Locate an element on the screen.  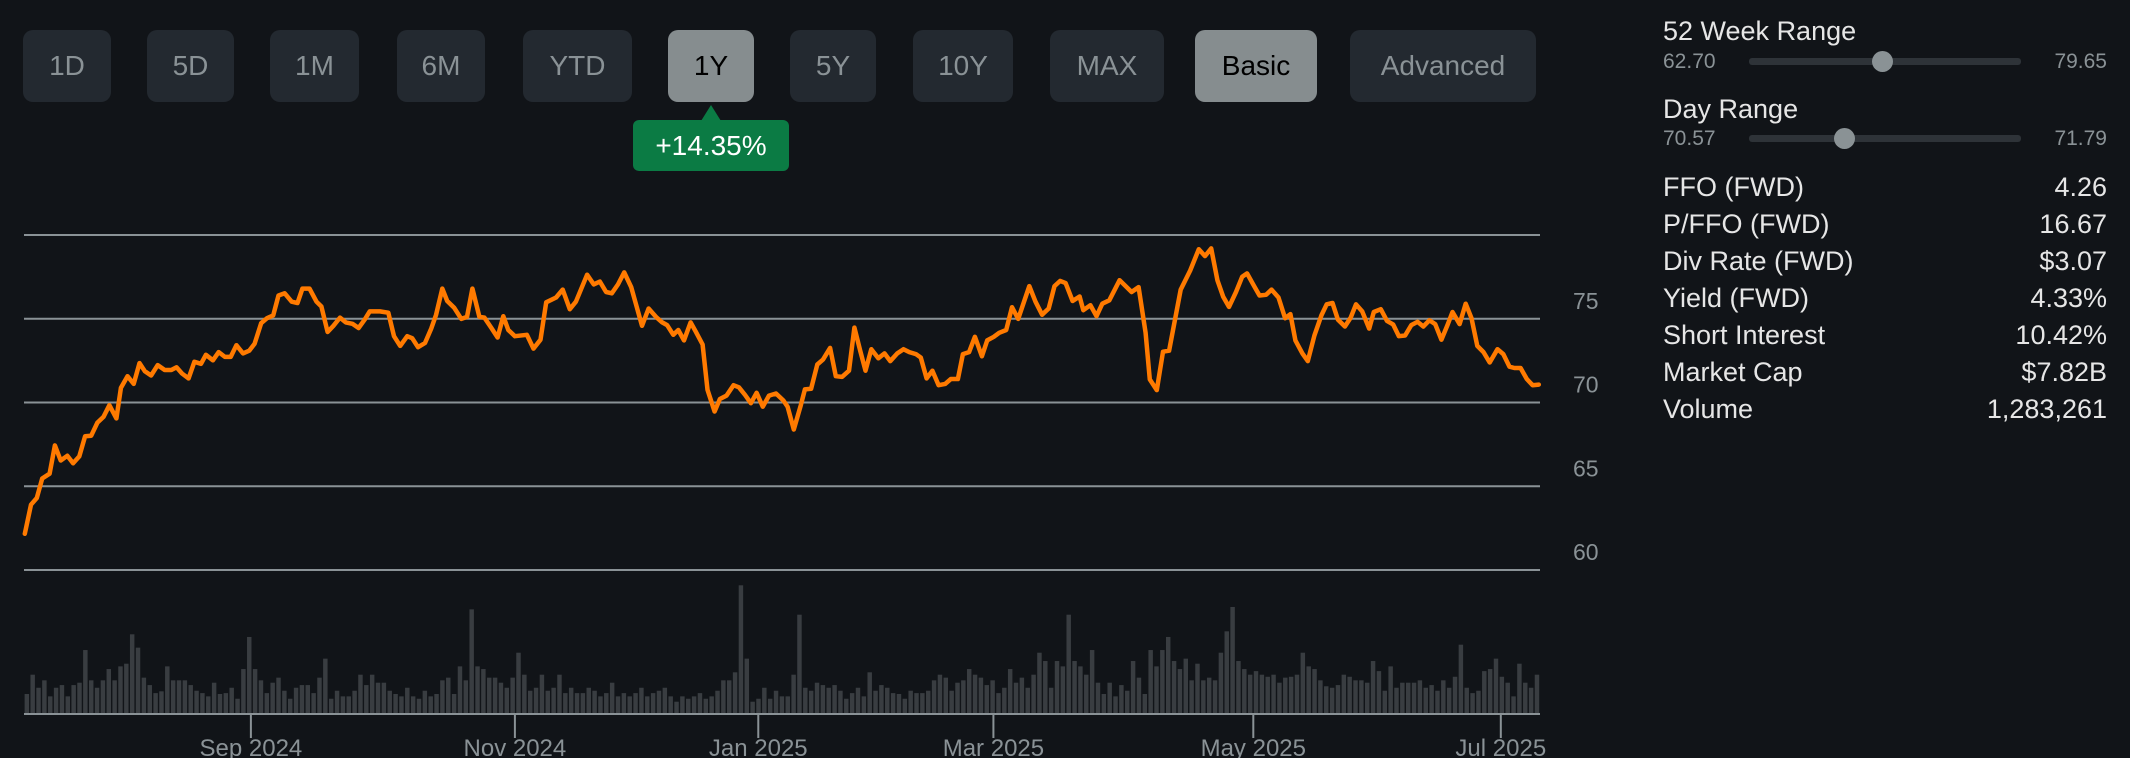
x-tick-label: Sep 2024 is located at coordinates (251, 746).